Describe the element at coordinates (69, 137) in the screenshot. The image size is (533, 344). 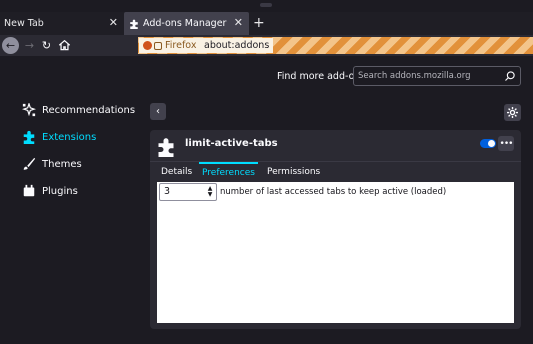
I see `sidebar-item-label: Extensions` at that location.